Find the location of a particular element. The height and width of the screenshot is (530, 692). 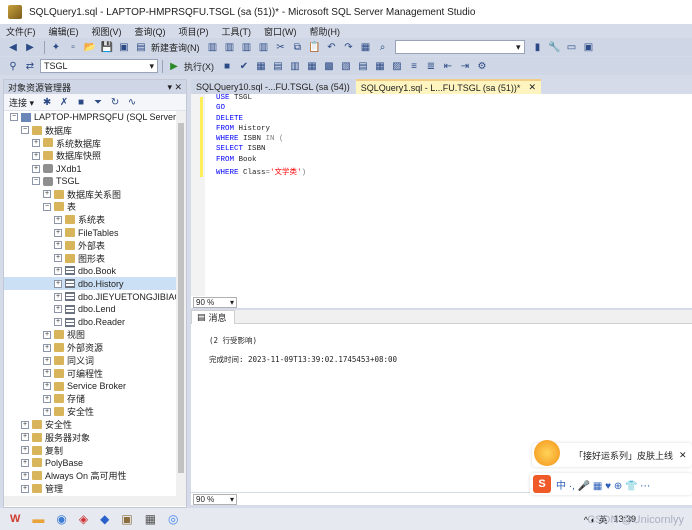

redo-icon: ↷ is located at coordinates (349, 47).